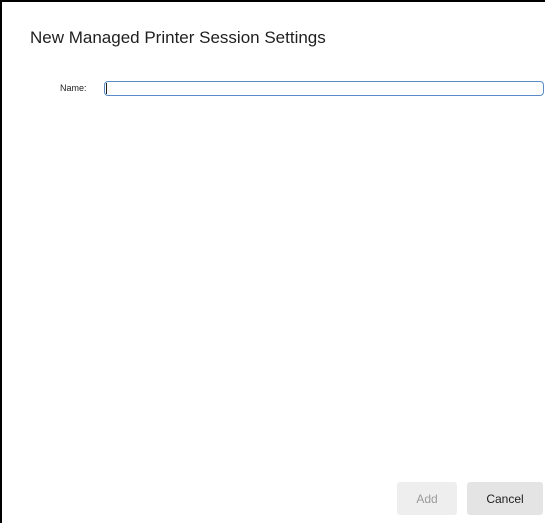 This screenshot has width=545, height=523. Describe the element at coordinates (427, 498) in the screenshot. I see `add-button: Add` at that location.